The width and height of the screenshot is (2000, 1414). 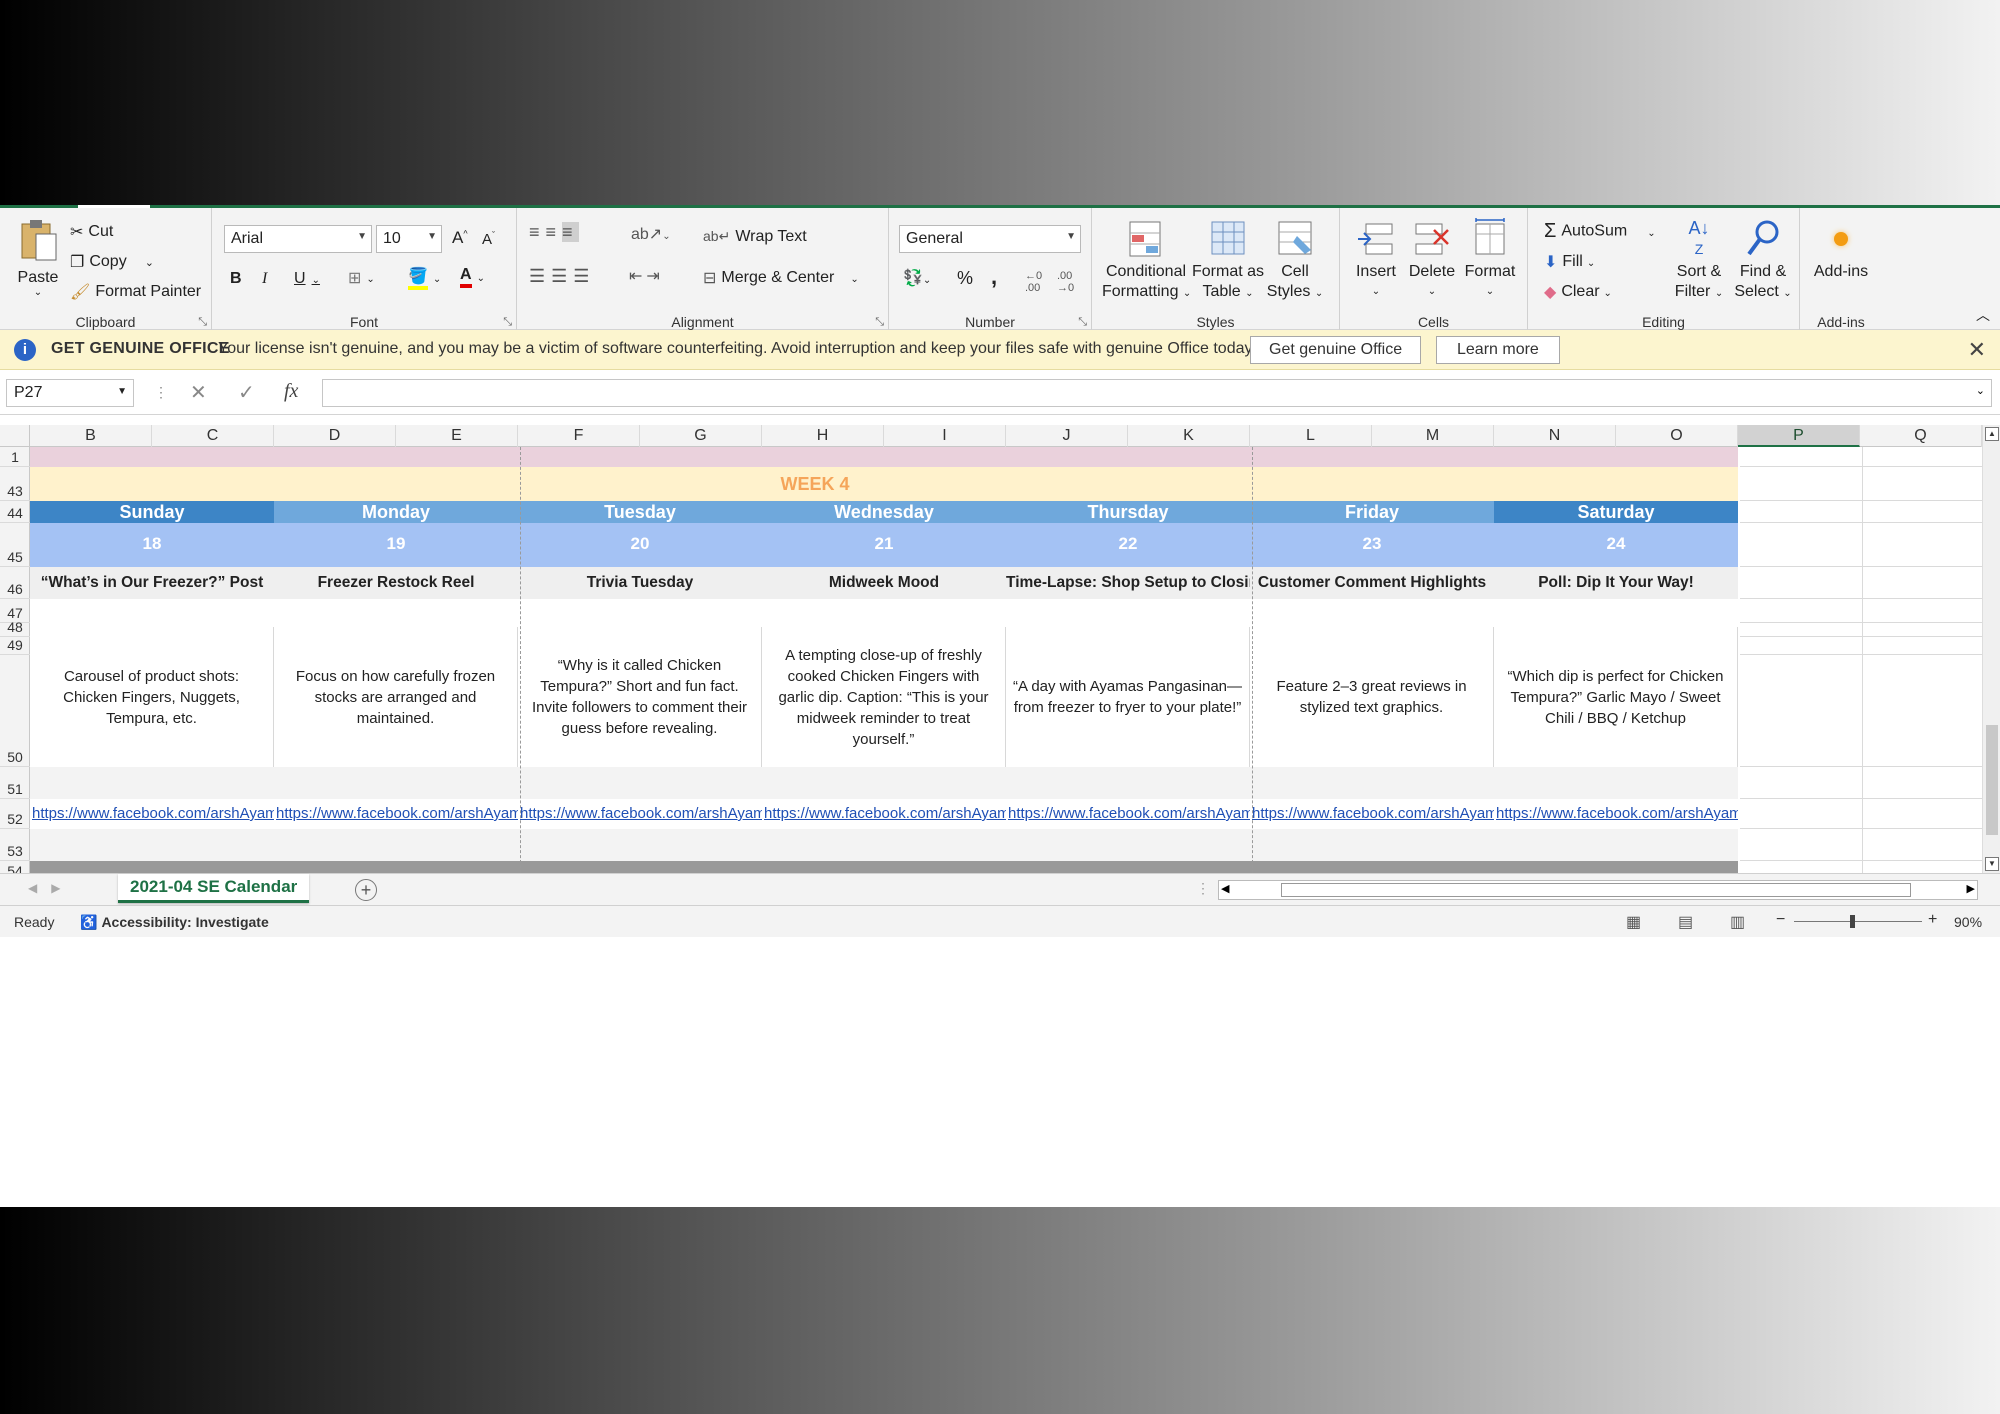 I want to click on delete-button: Delete ⌄, so click(x=1432, y=260).